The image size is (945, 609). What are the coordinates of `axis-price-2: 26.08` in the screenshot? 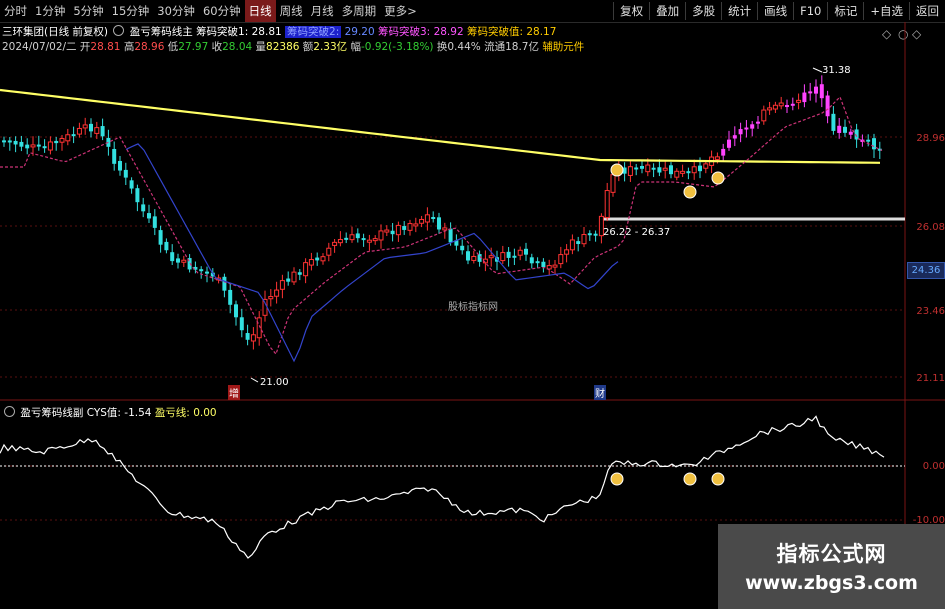 It's located at (930, 227).